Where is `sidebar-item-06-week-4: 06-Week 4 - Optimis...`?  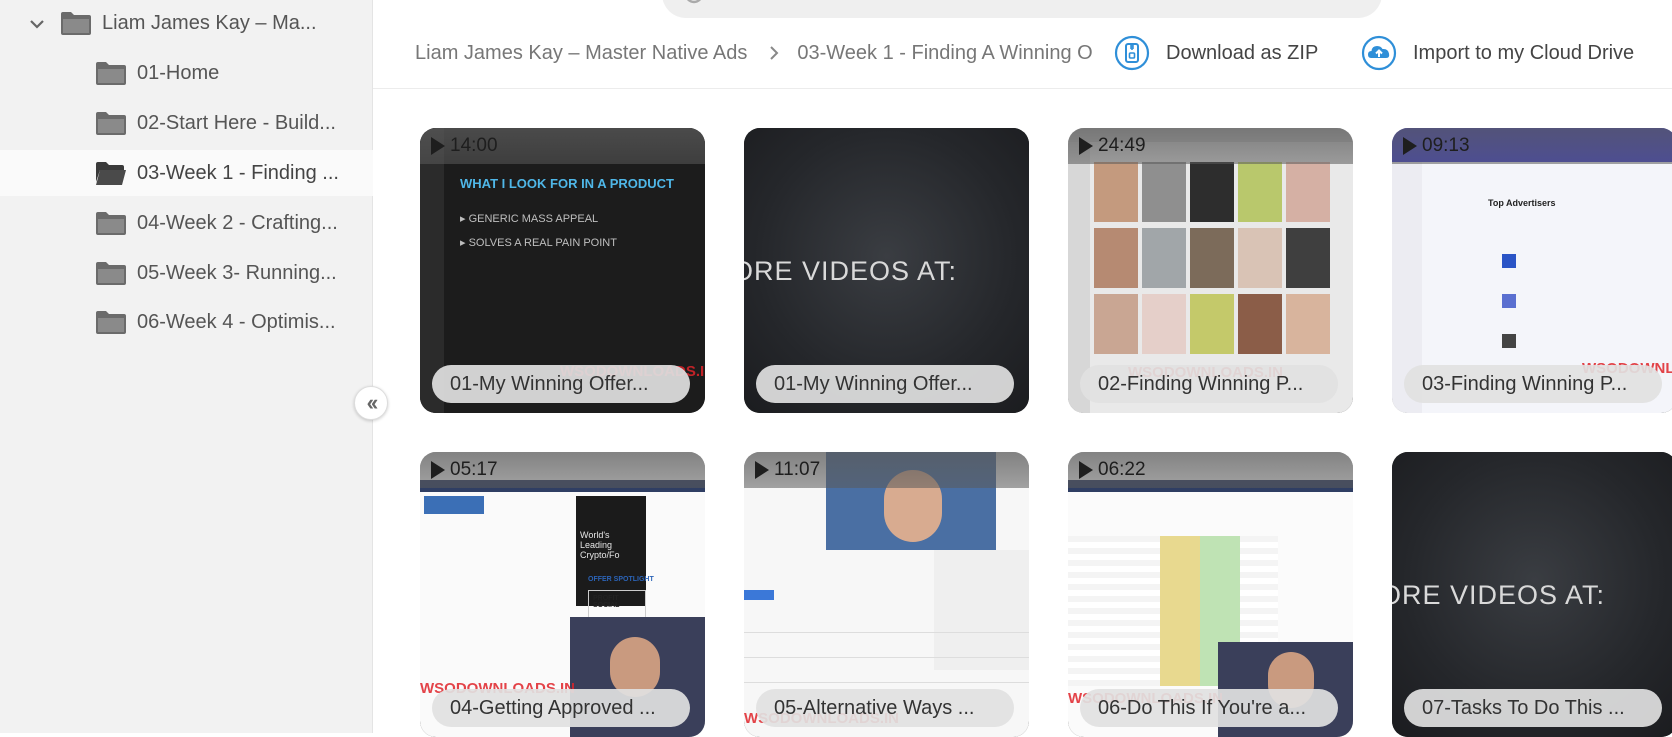 sidebar-item-06-week-4: 06-Week 4 - Optimis... is located at coordinates (186, 322).